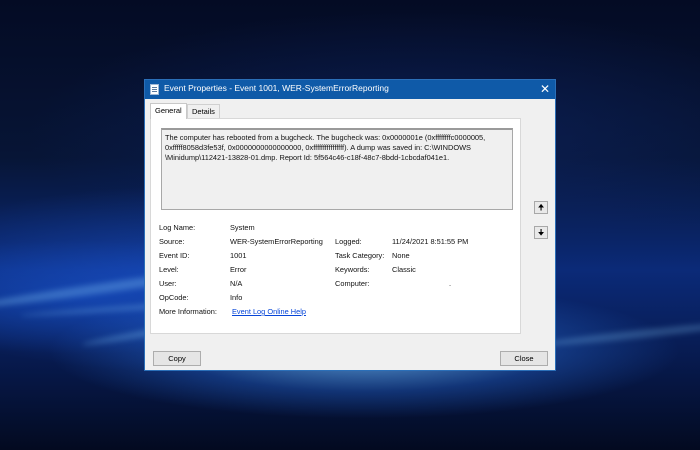 This screenshot has width=700, height=450. Describe the element at coordinates (404, 269) in the screenshot. I see `keywords-value: Classic` at that location.